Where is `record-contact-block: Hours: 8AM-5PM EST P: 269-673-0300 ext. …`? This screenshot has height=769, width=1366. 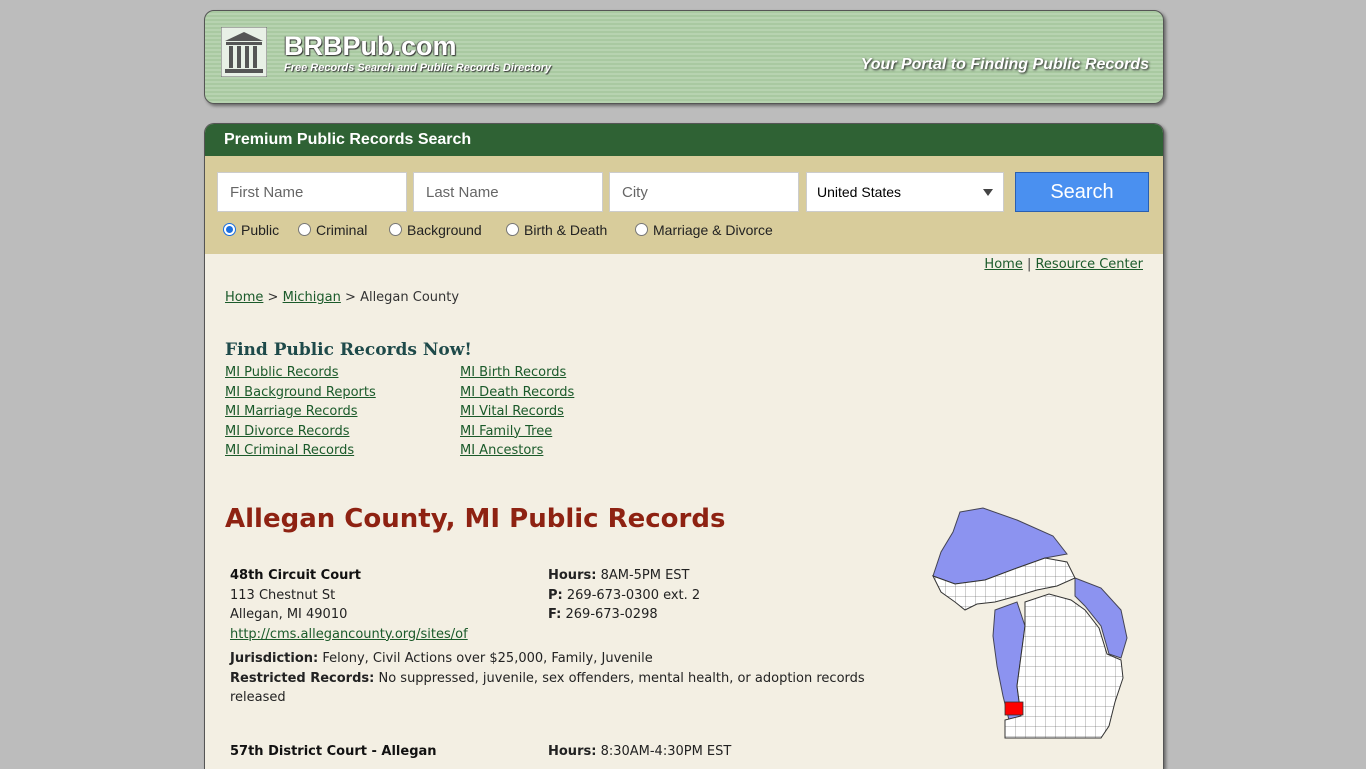 record-contact-block: Hours: 8AM-5PM EST P: 269-673-0300 ext. … is located at coordinates (624, 595).